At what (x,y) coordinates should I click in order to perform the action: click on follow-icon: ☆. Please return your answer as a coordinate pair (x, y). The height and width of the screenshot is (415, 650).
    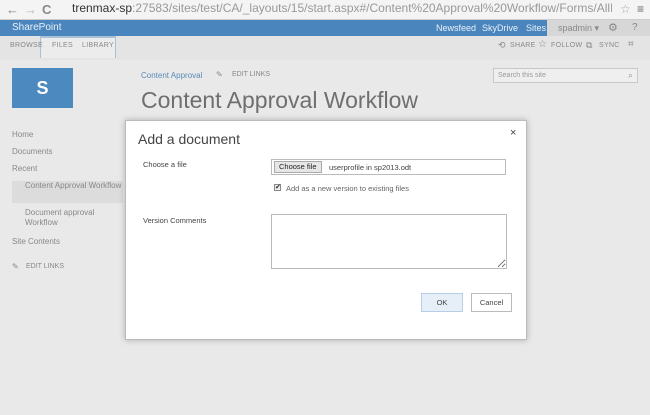
    Looking at the image, I should click on (543, 44).